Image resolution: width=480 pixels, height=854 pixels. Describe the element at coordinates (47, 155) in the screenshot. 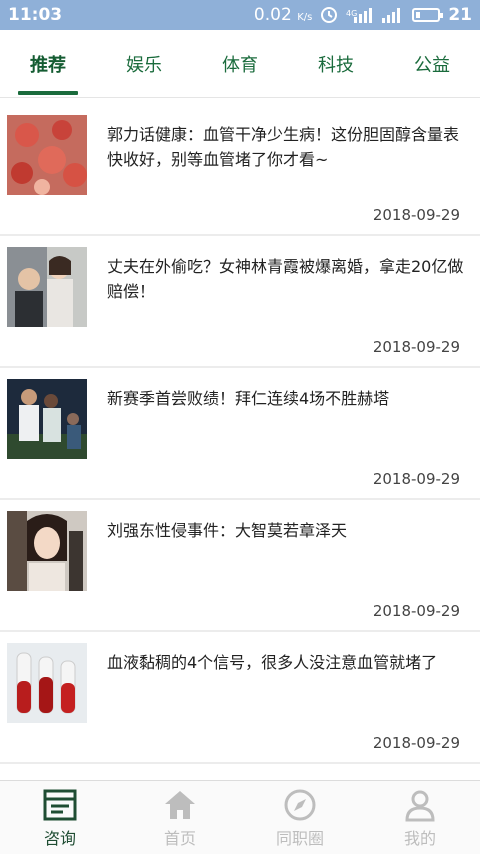

I see `blood-cells-photo` at that location.